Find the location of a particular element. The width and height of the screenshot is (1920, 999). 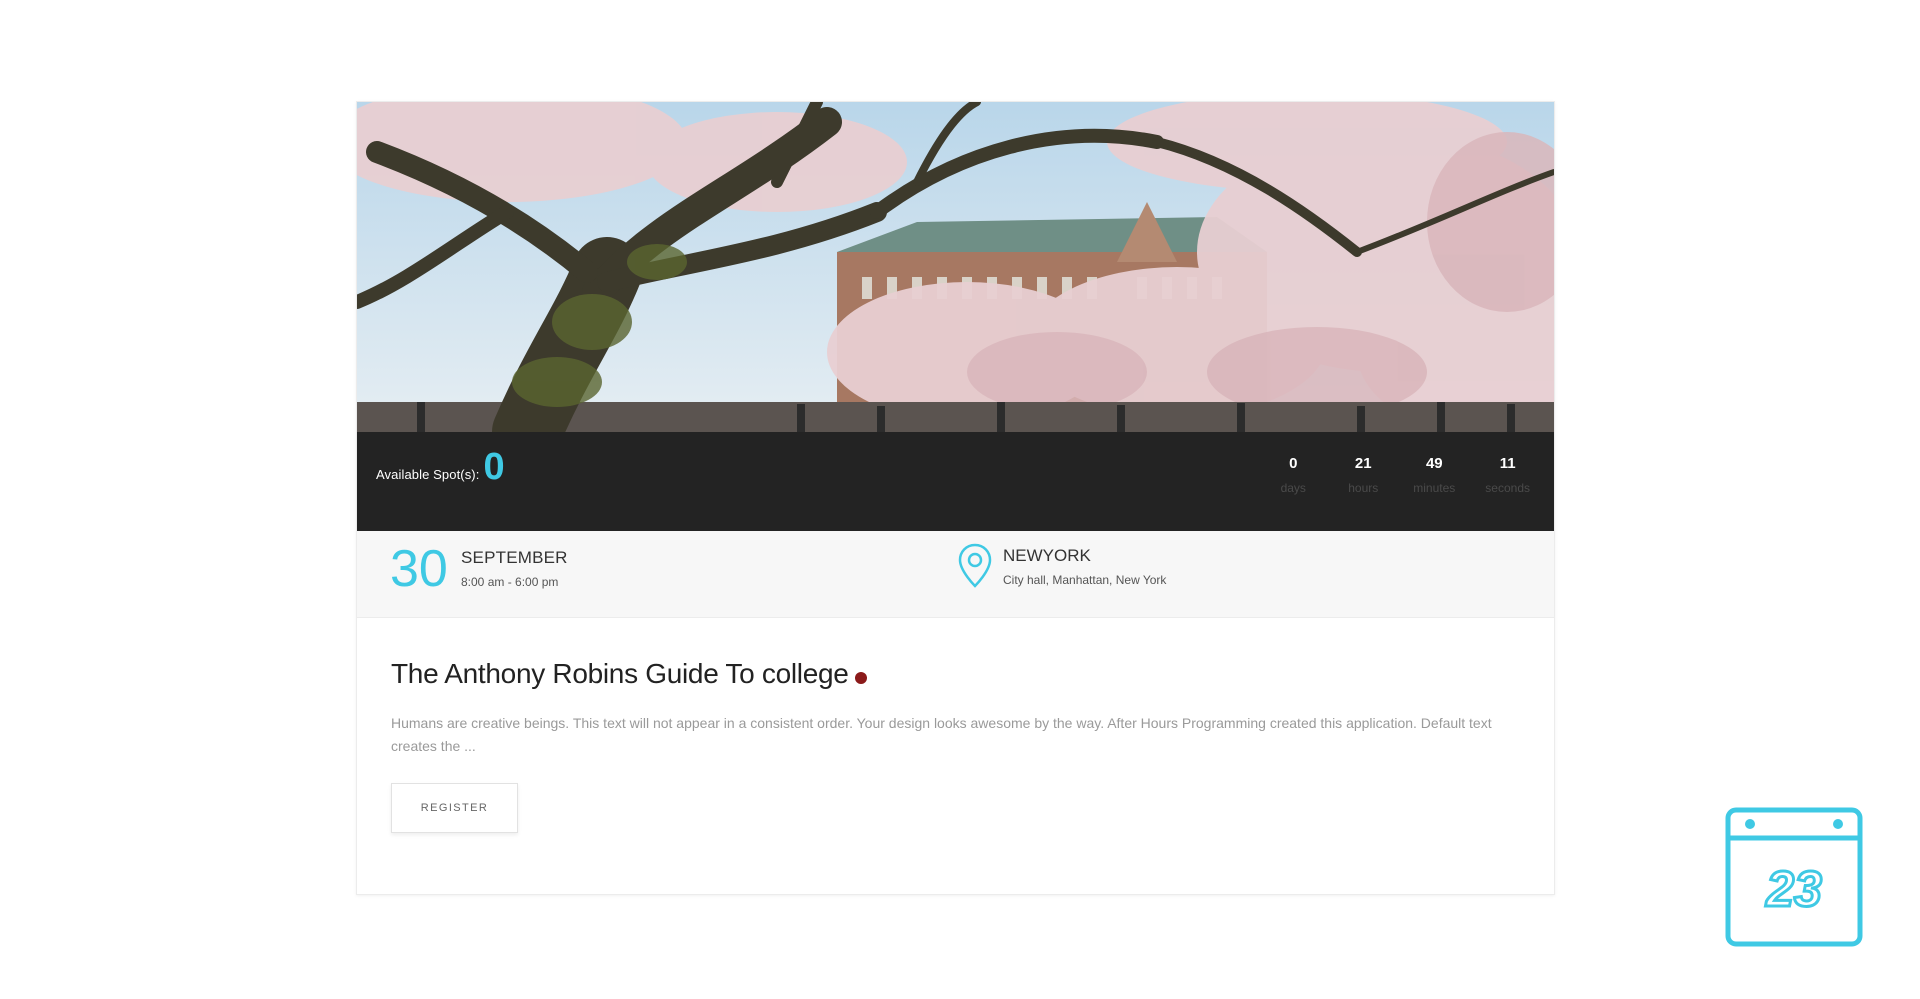

countdown-hours-value: 21 is located at coordinates (1363, 463).